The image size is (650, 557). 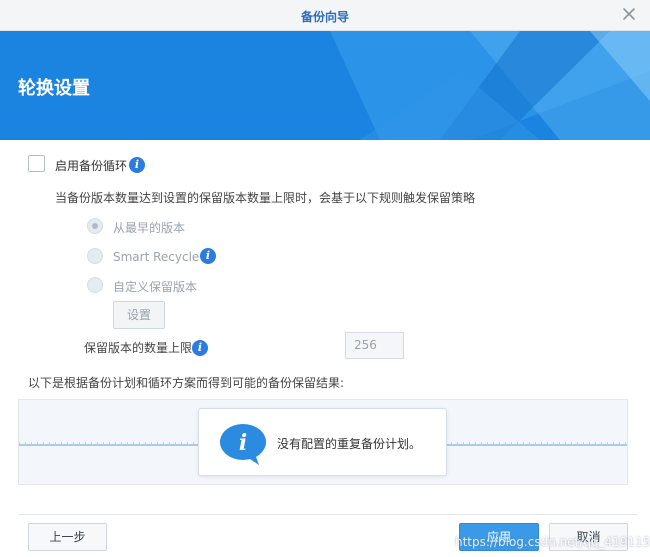 I want to click on radio-smart-recycle-label: Smart Recycle, so click(x=156, y=257).